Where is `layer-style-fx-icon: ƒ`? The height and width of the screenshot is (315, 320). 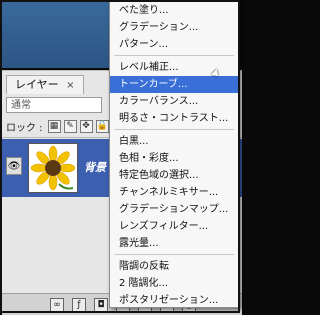 layer-style-fx-icon: ƒ is located at coordinates (79, 304).